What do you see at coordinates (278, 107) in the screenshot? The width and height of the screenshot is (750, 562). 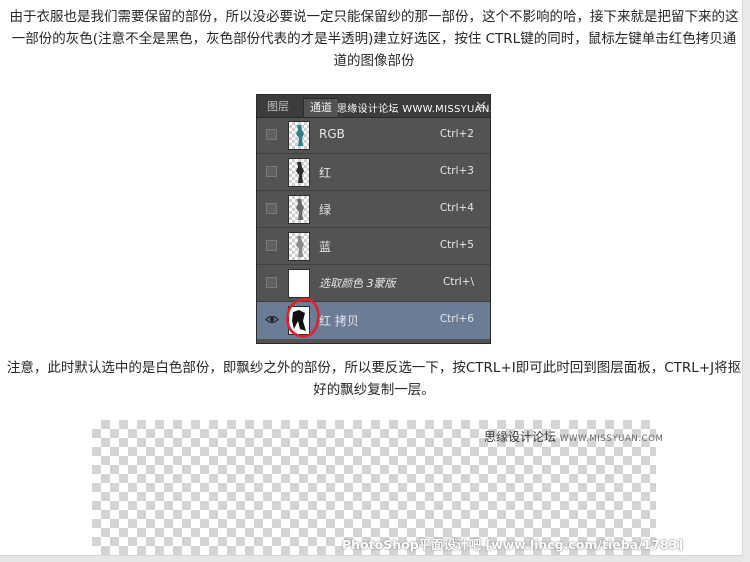 I see `tab-layers: 图层` at bounding box center [278, 107].